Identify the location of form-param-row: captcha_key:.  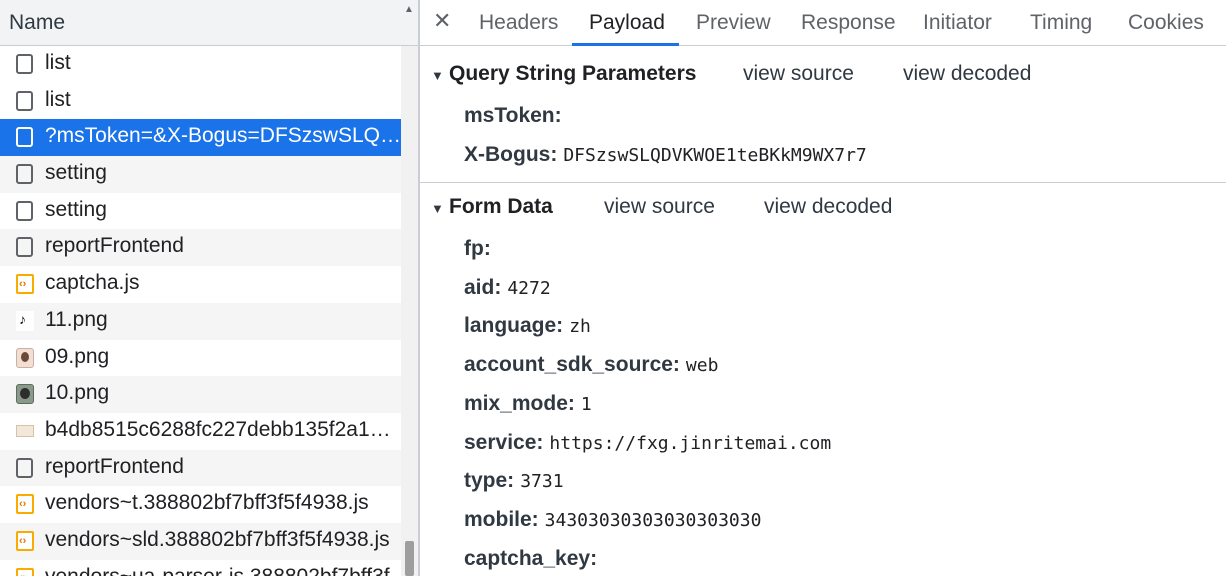
(533, 559).